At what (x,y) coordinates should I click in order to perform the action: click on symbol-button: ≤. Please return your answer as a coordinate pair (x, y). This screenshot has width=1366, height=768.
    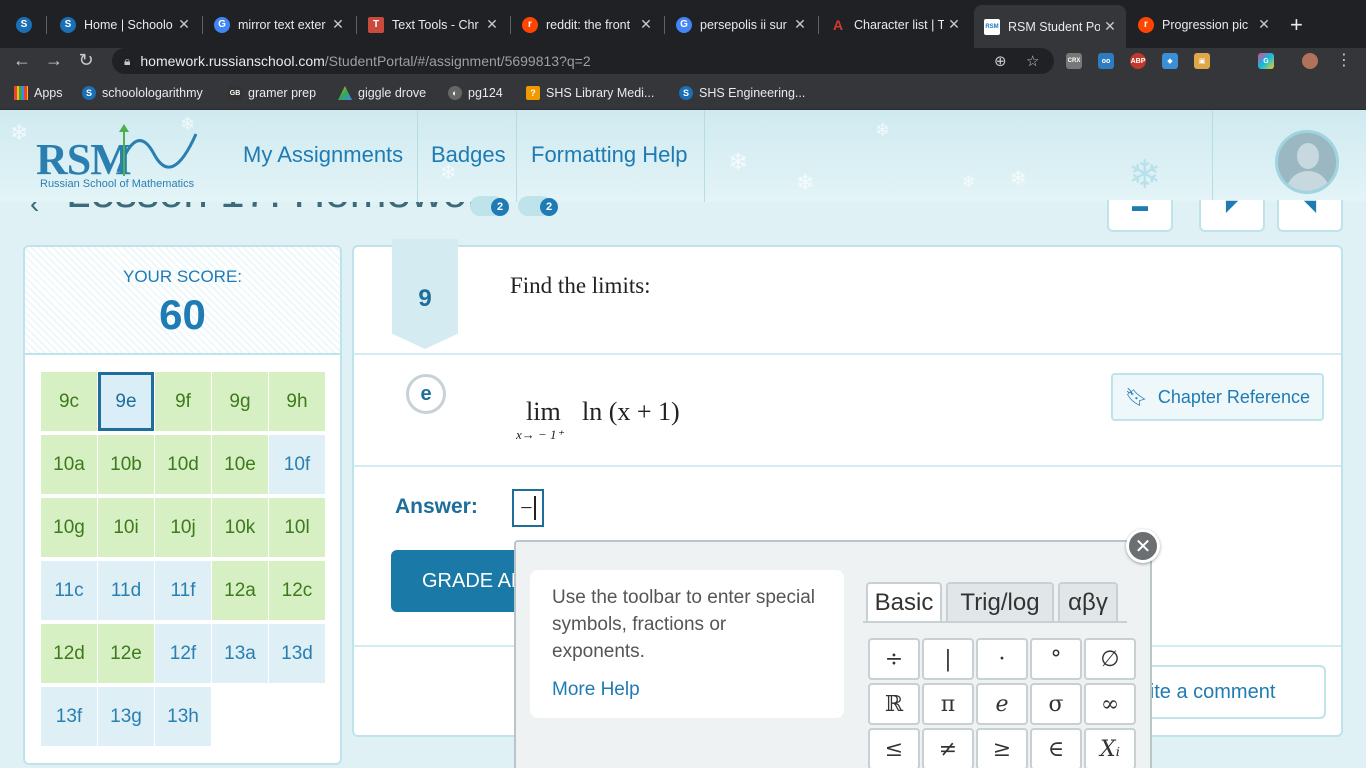
    Looking at the image, I should click on (894, 748).